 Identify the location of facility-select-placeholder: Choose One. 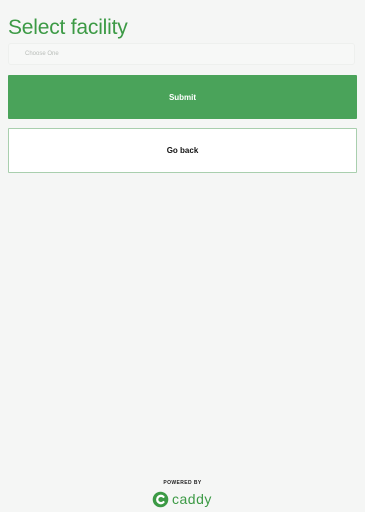
(42, 54).